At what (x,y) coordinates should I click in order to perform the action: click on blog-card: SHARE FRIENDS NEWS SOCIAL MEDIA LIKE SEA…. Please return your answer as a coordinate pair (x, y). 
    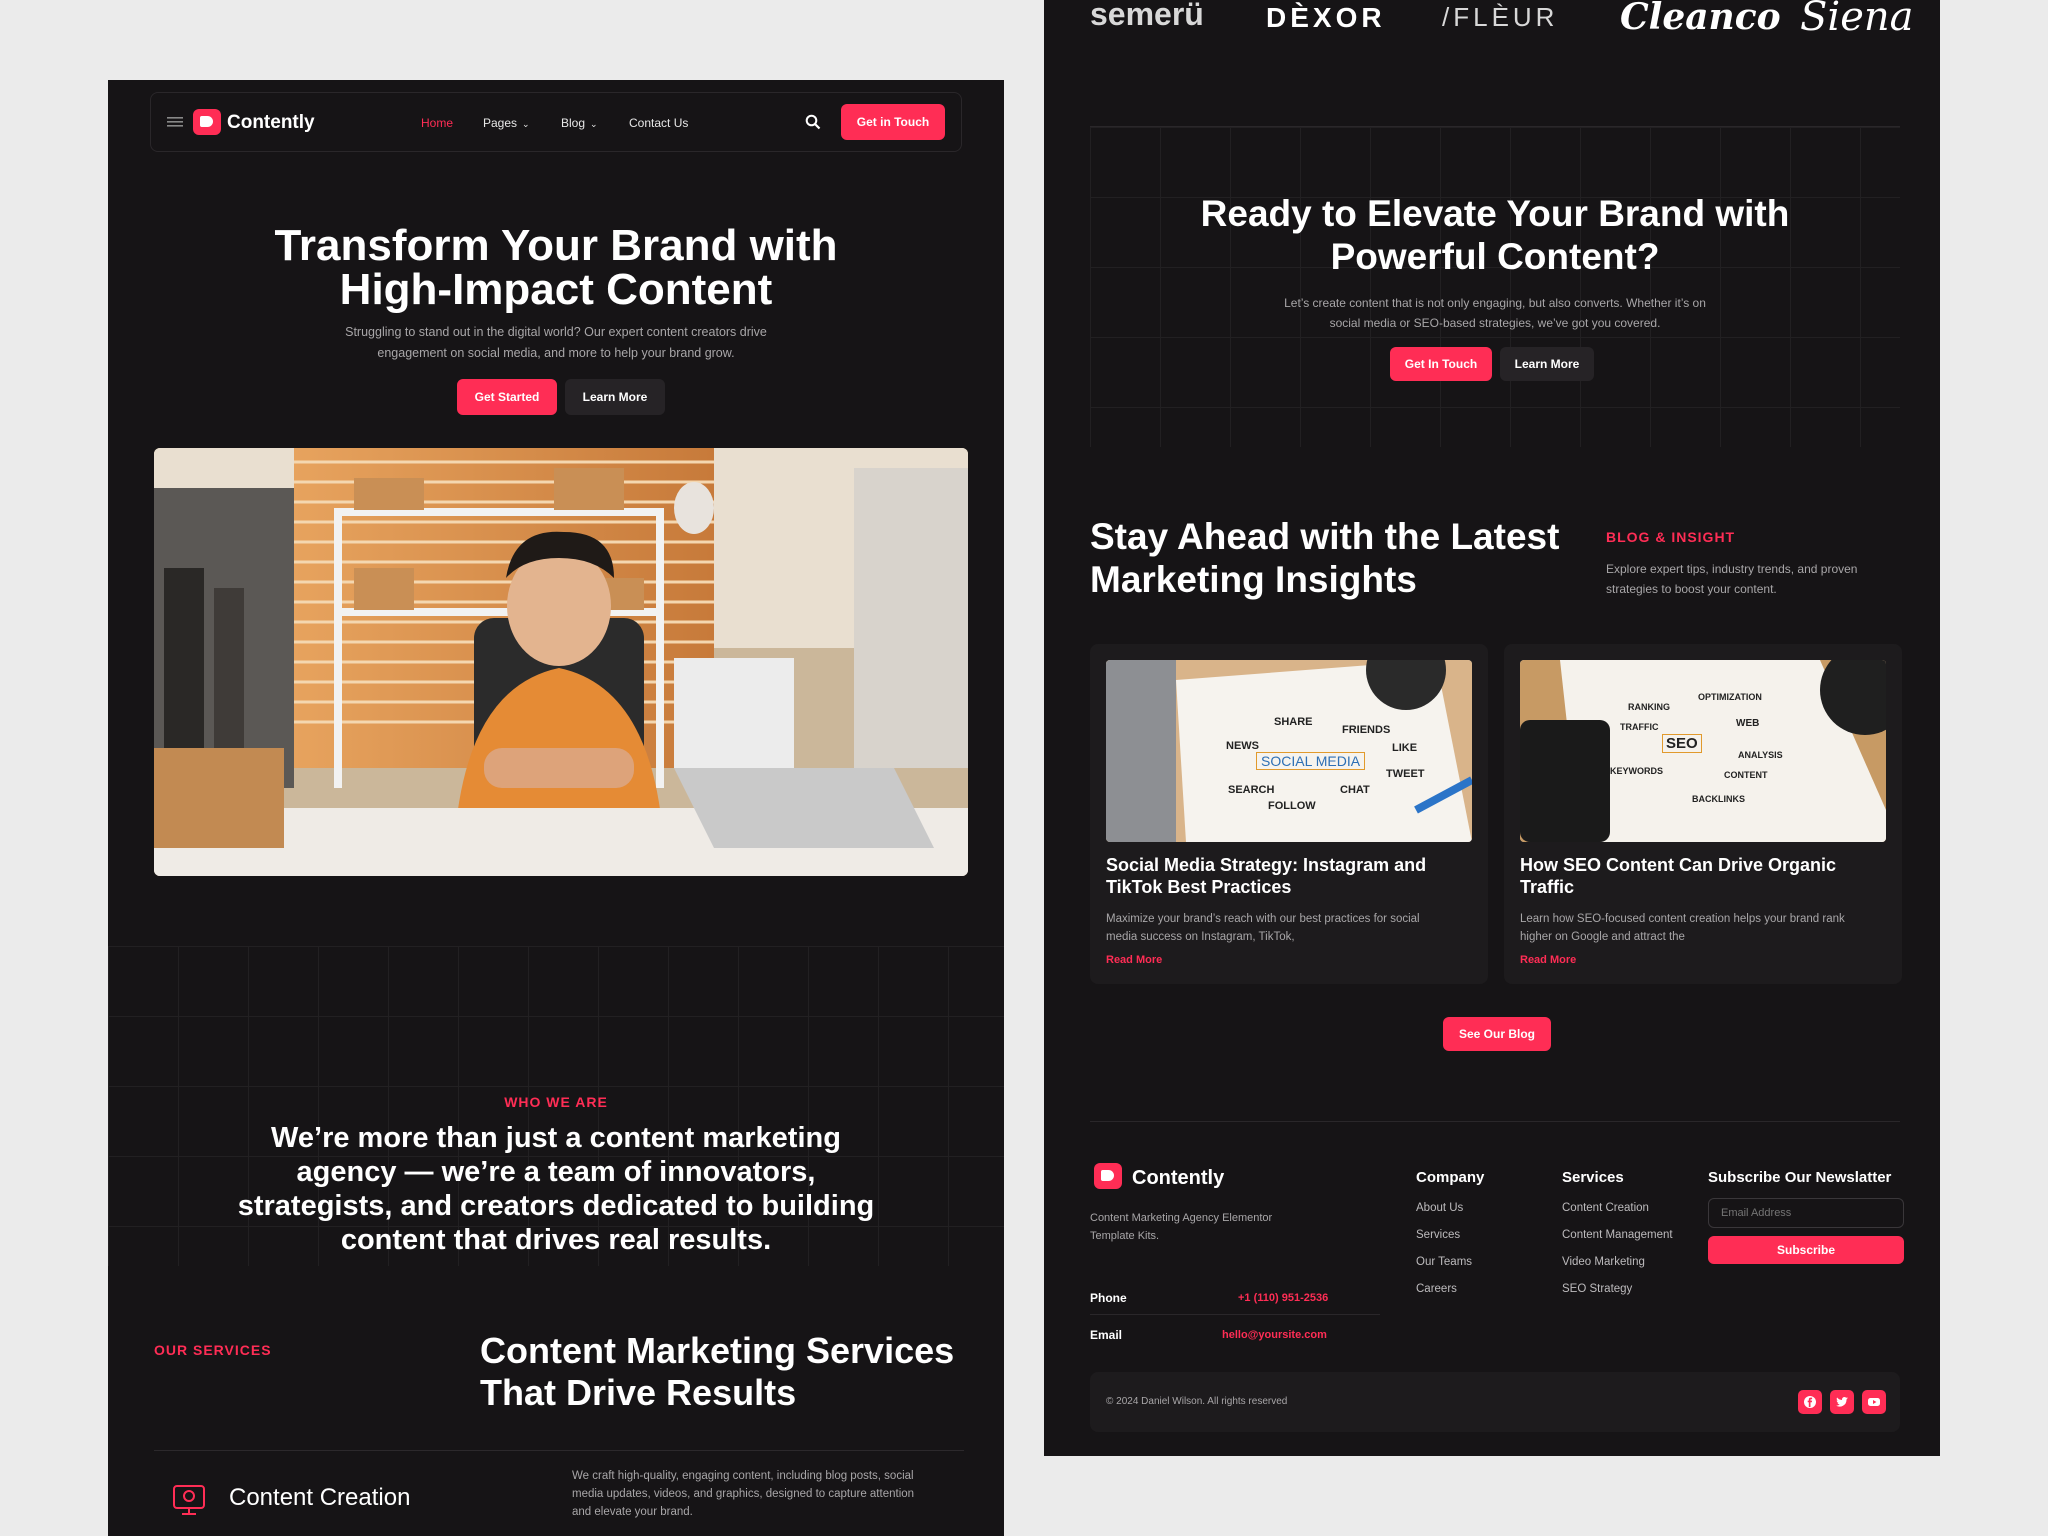
    Looking at the image, I should click on (1289, 814).